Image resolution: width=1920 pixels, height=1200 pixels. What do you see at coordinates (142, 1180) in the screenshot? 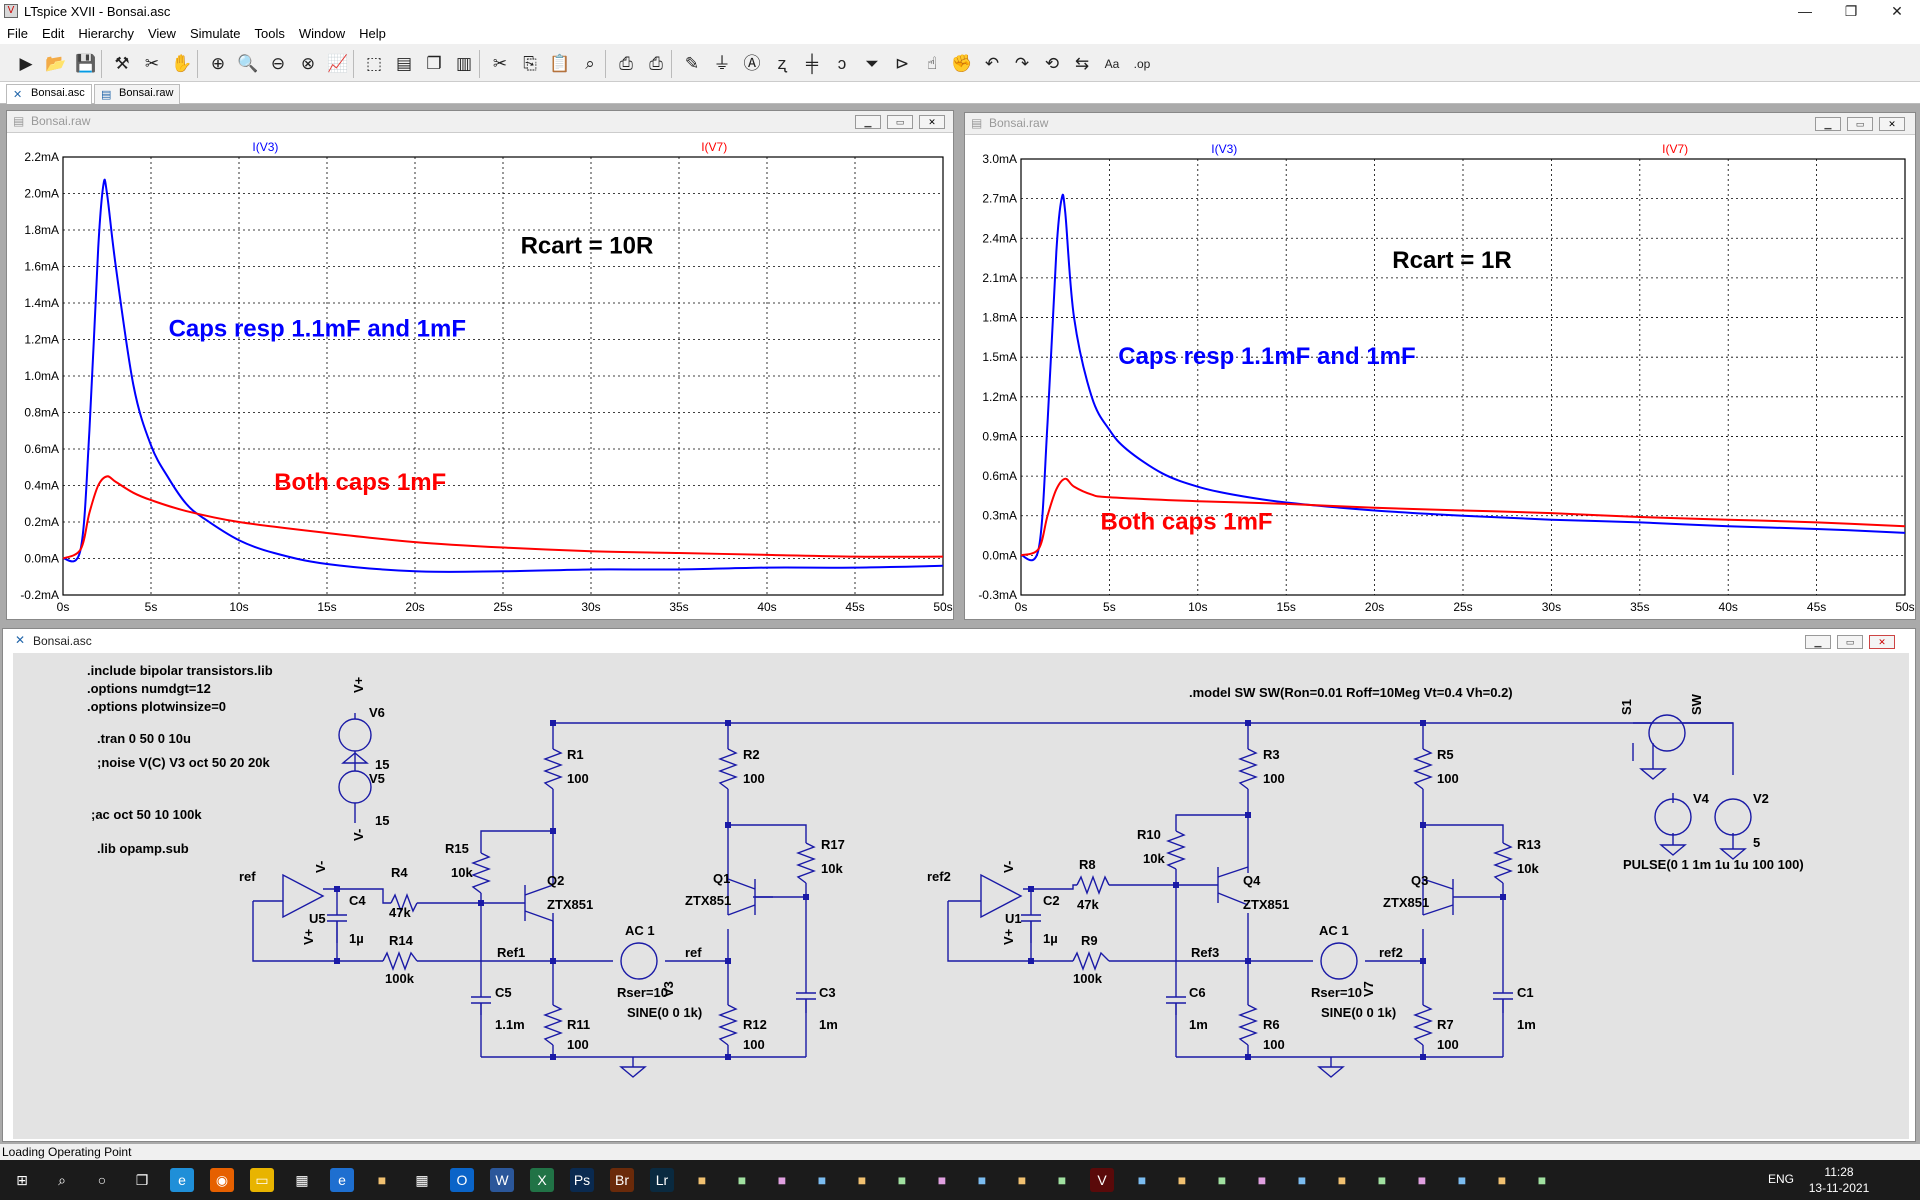
I see `task-view-icon: ❐` at bounding box center [142, 1180].